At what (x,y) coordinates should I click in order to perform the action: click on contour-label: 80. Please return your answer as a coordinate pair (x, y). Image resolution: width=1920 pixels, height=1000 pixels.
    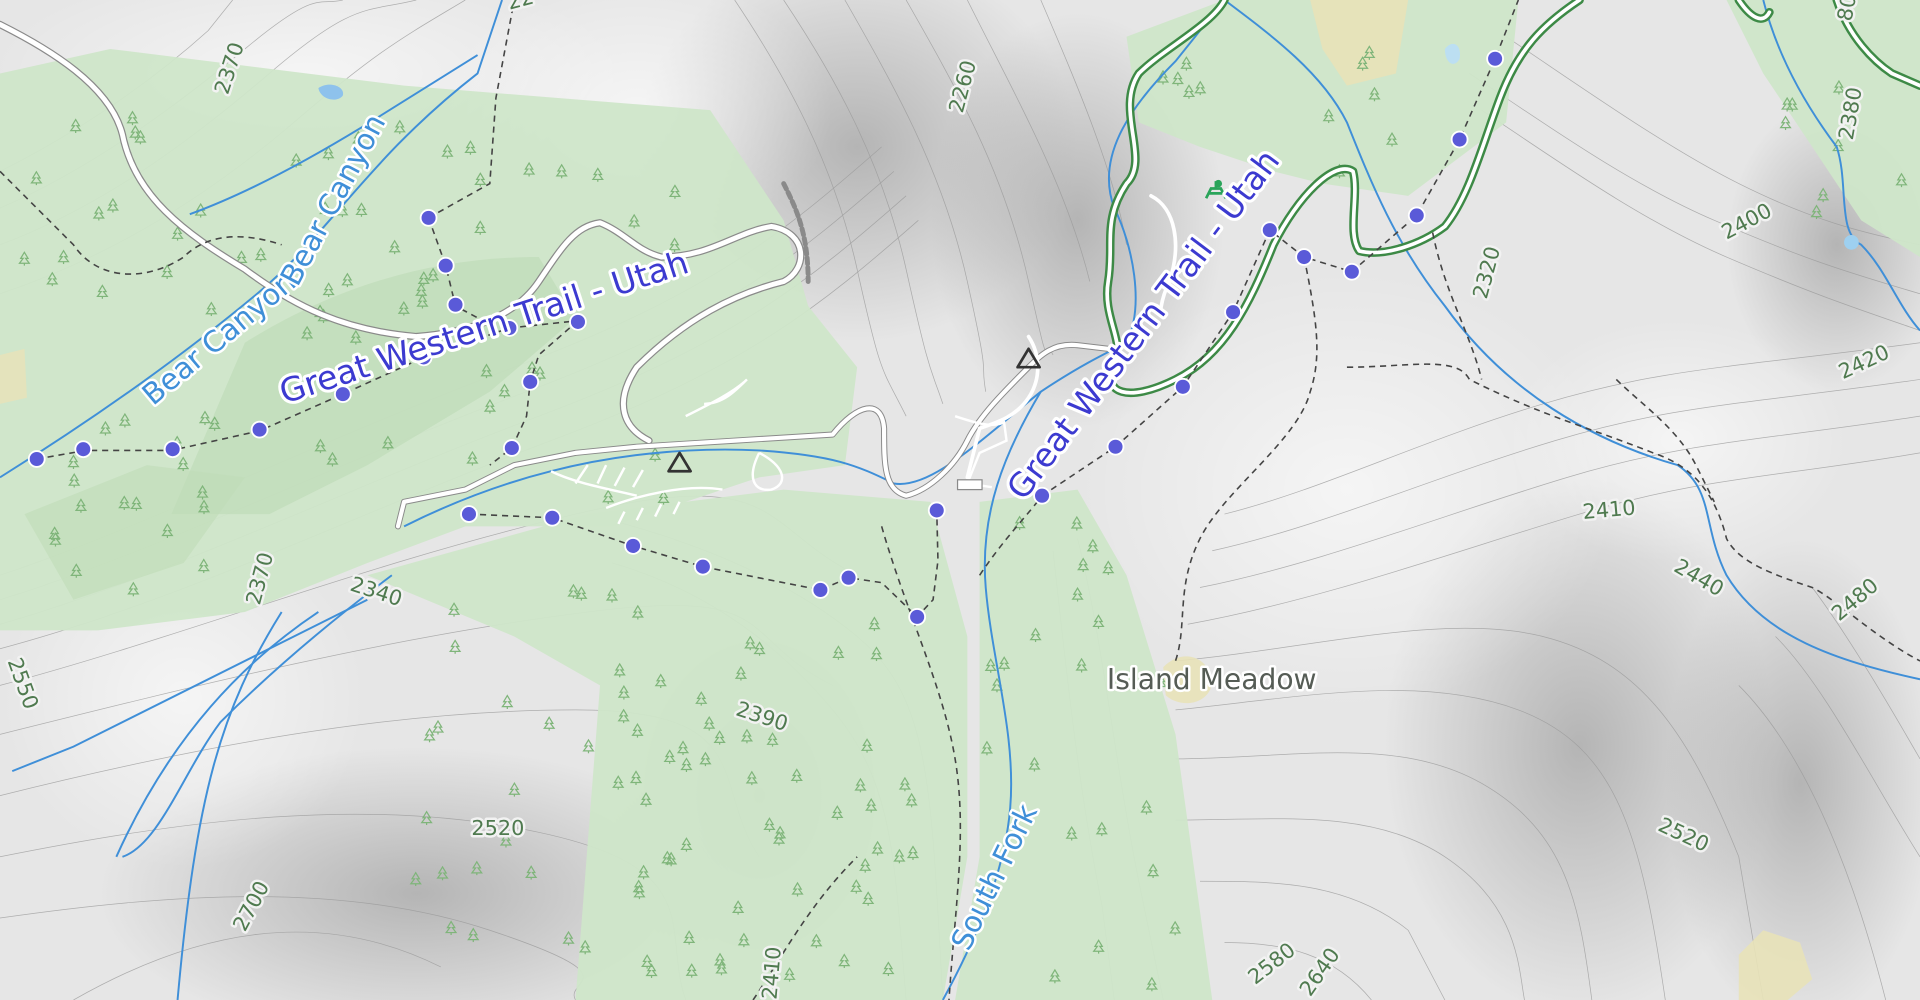
    Looking at the image, I should click on (1847, 11).